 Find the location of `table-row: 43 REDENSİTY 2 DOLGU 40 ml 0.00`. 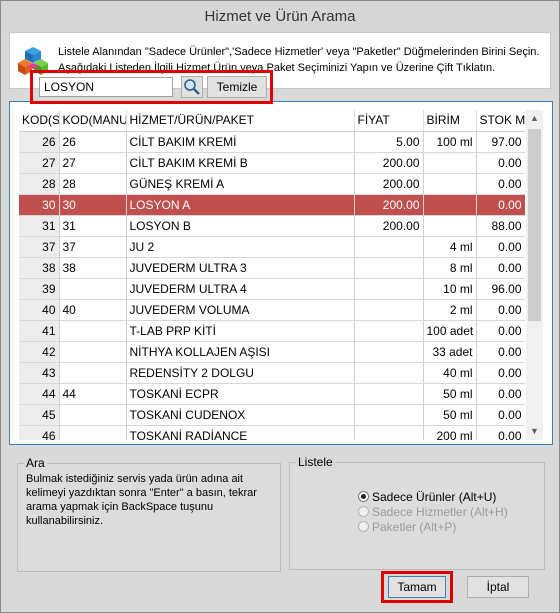

table-row: 43 REDENSİTY 2 DOLGU 40 ml 0.00 is located at coordinates (272, 373).